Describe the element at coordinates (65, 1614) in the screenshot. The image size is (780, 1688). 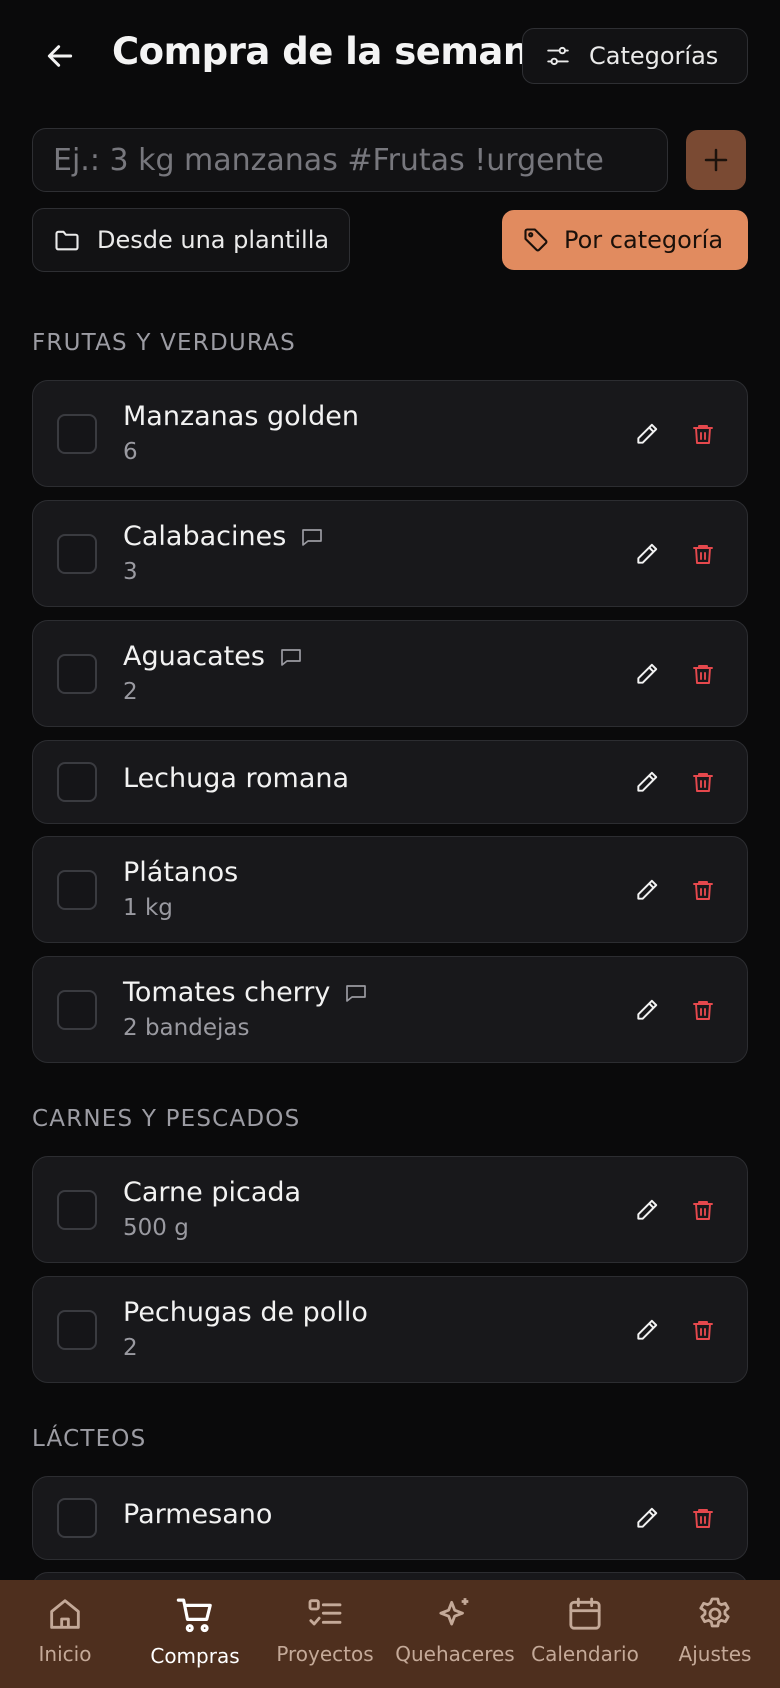
I see `home-icon` at that location.